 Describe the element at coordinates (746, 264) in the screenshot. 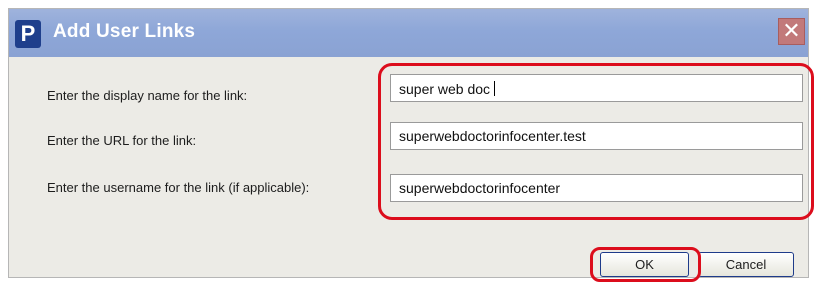

I see `cancel-button: Cancel` at that location.